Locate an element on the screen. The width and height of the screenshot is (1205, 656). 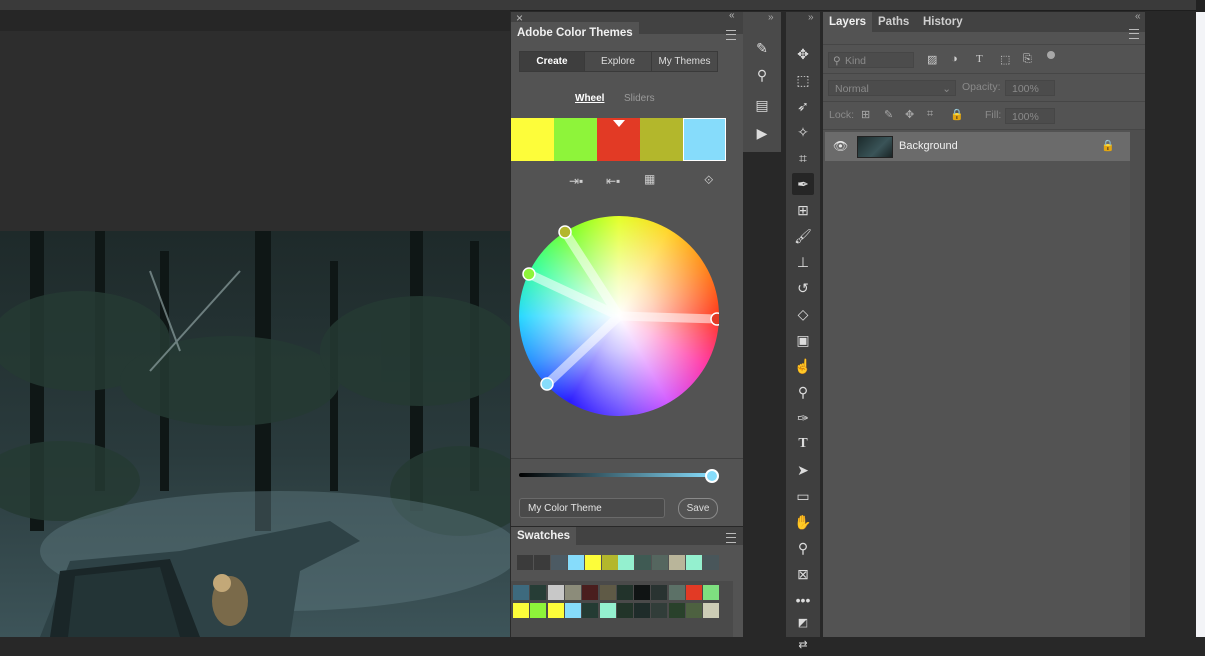
clone-stamp-tool-icon: ⊥ is located at coordinates (803, 262).